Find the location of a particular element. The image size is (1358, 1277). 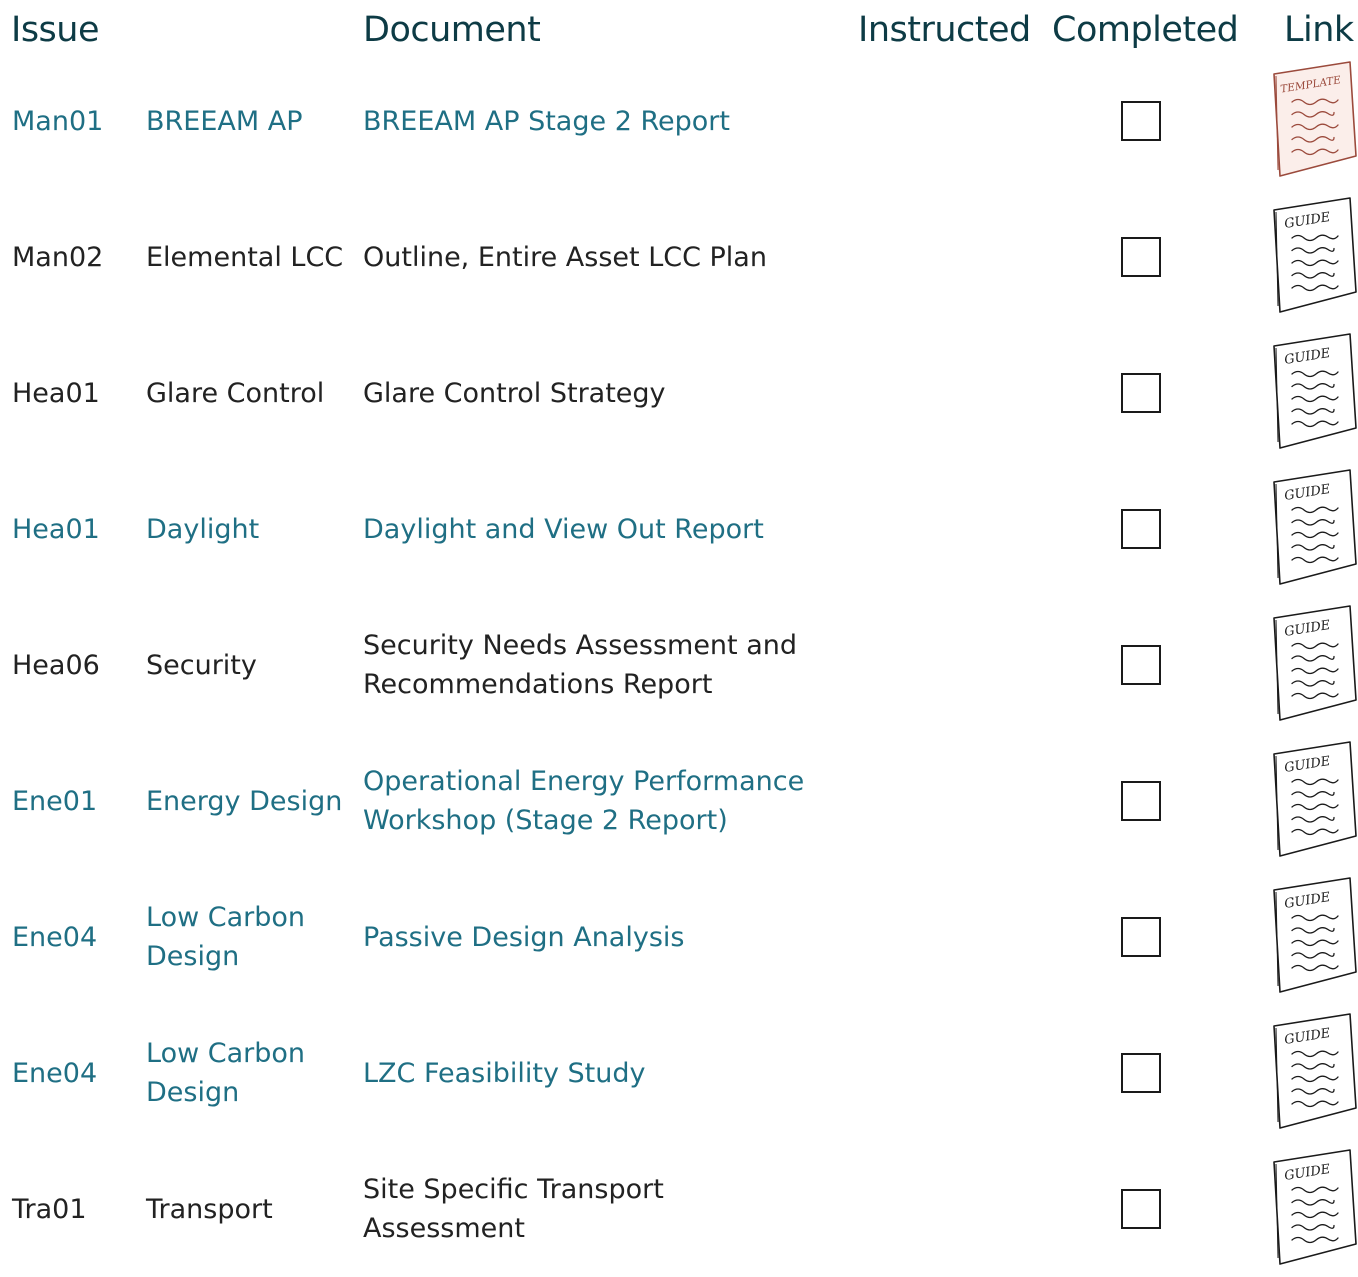

issue-cell-text: Tra01 is located at coordinates (49, 1209).